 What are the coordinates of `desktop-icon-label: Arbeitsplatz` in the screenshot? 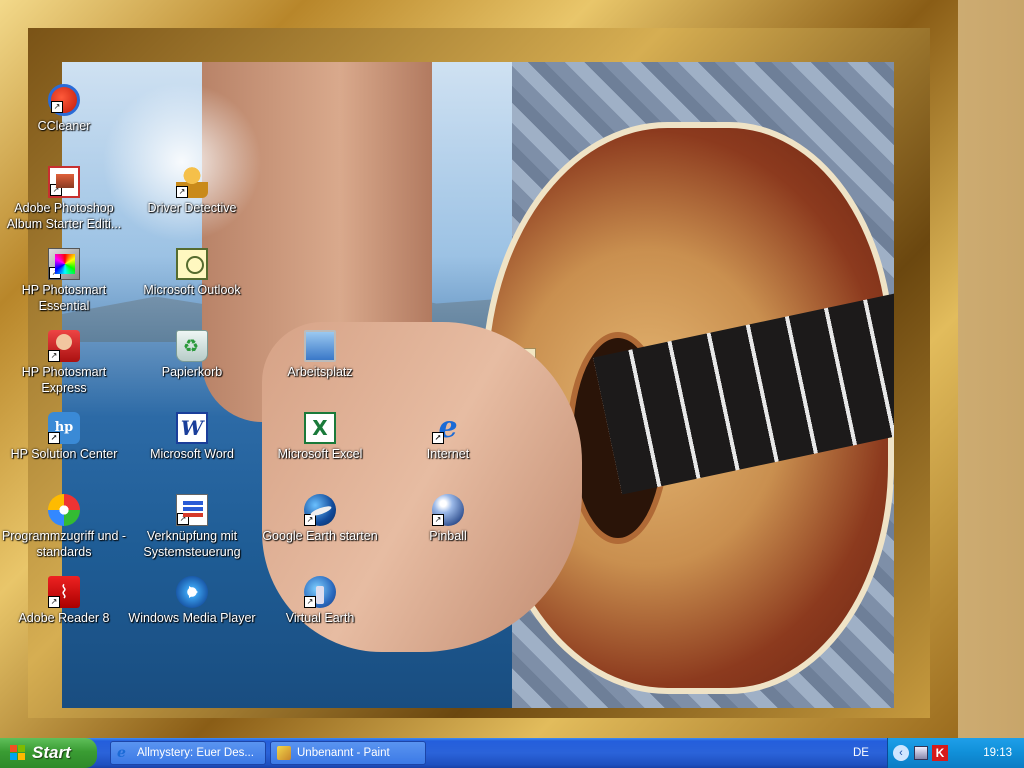 It's located at (320, 372).